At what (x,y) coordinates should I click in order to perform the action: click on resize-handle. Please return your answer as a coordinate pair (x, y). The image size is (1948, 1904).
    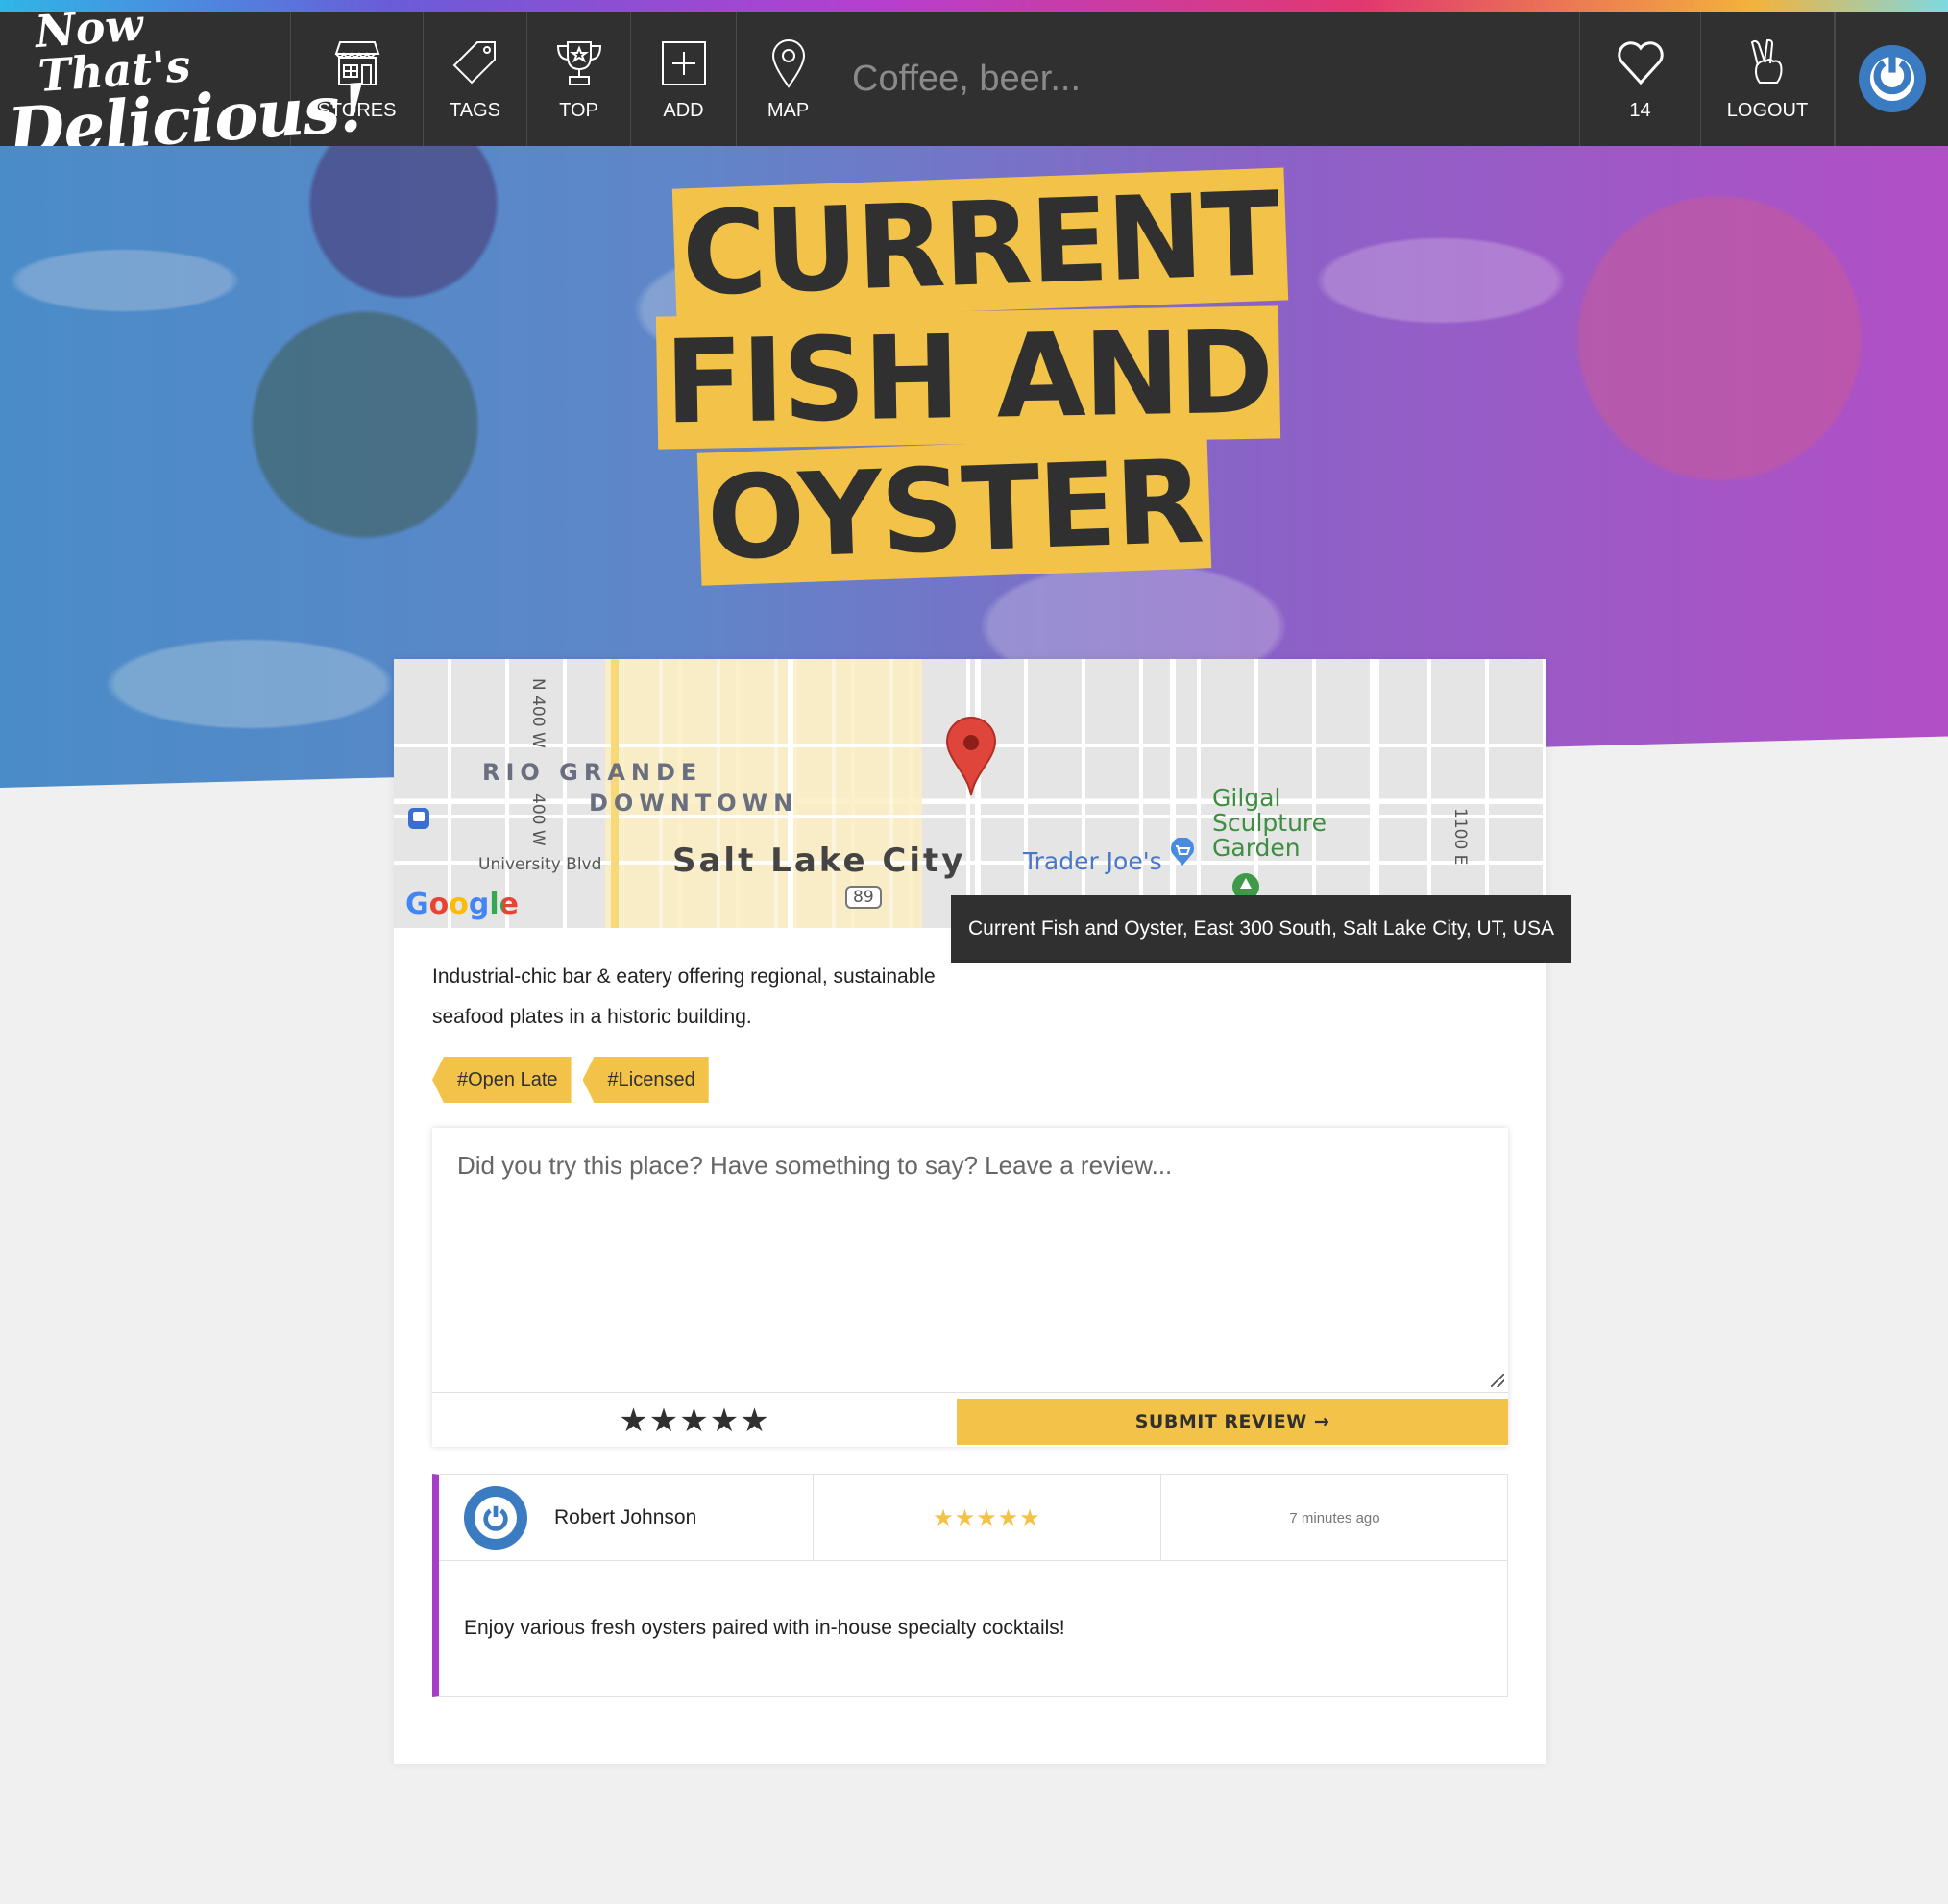
    Looking at the image, I should click on (1497, 1381).